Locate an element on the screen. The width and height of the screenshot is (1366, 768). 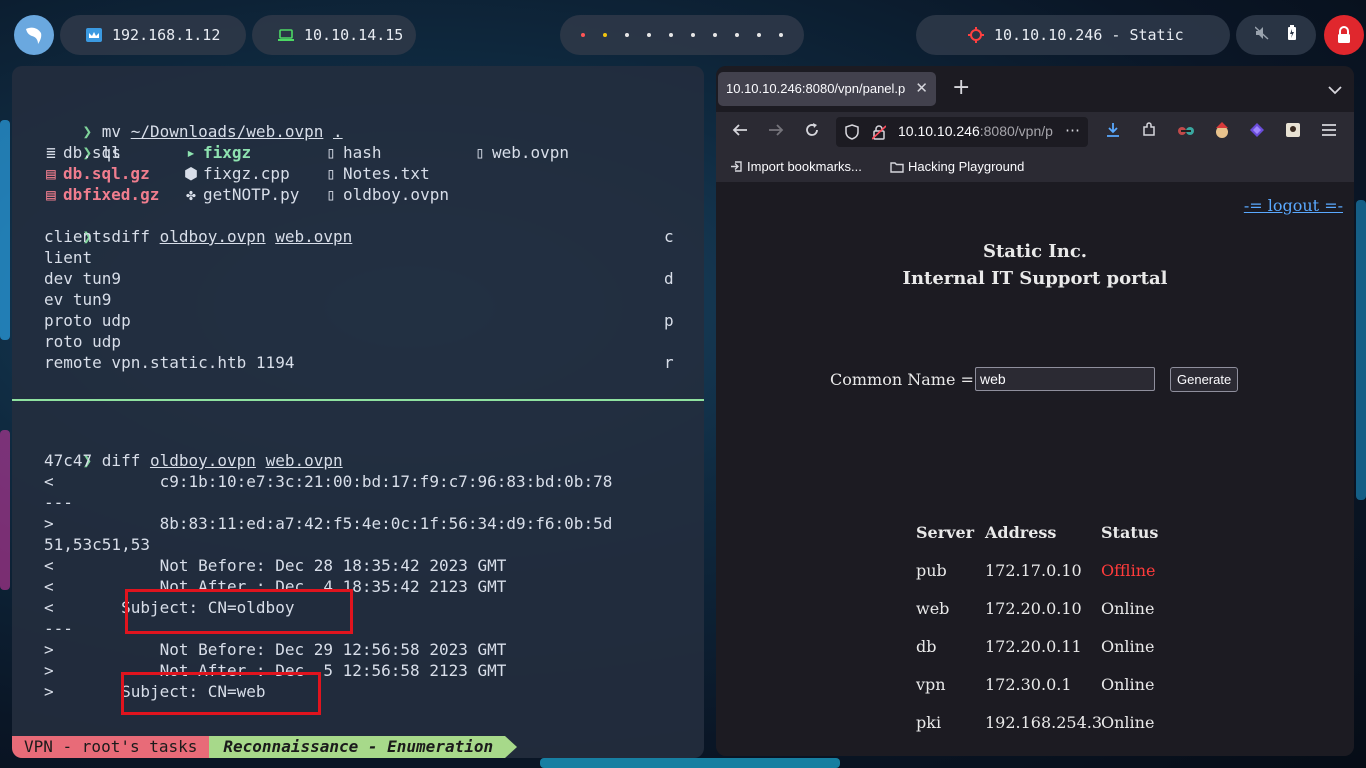
file-name: web.ovpn is located at coordinates (531, 152).